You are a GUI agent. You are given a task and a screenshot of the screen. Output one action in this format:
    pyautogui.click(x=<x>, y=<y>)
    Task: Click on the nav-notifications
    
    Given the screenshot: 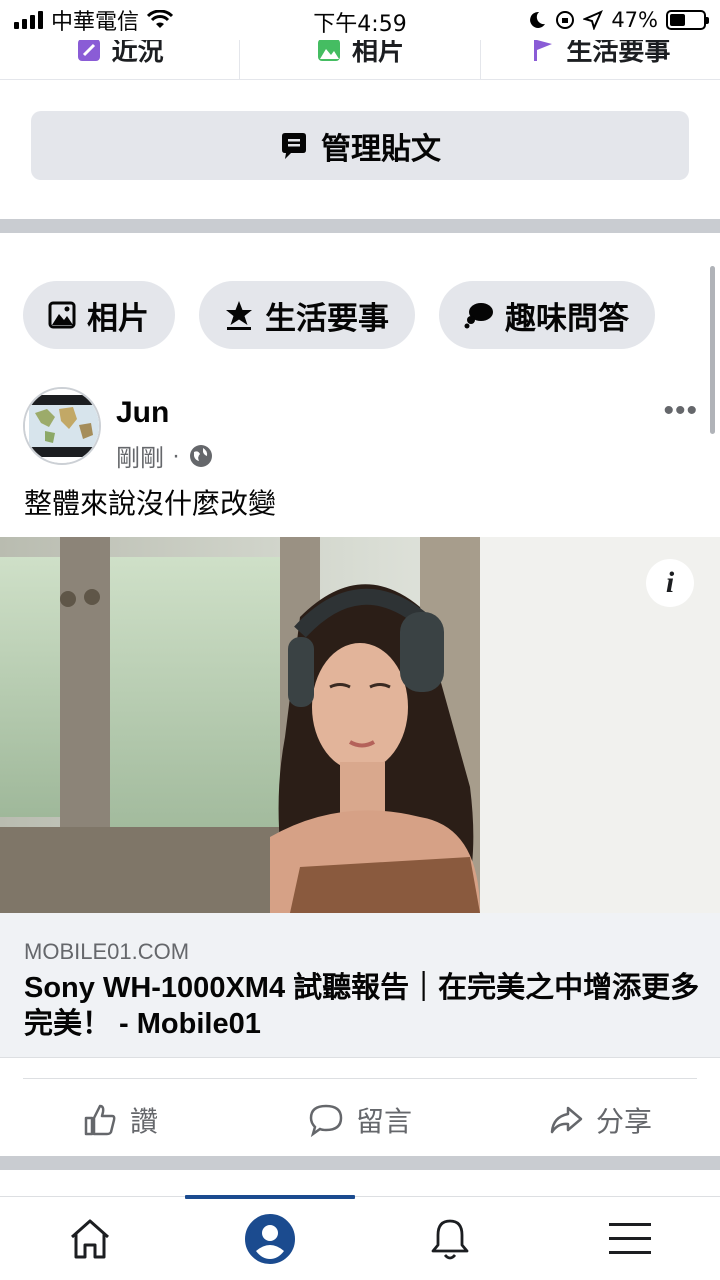 What is the action you would take?
    pyautogui.click(x=450, y=1238)
    